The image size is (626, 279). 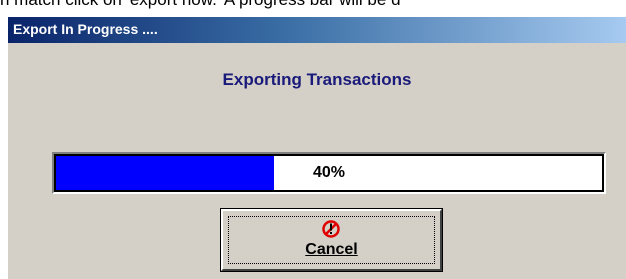 I want to click on stop-cancel-icon, so click(x=331, y=229).